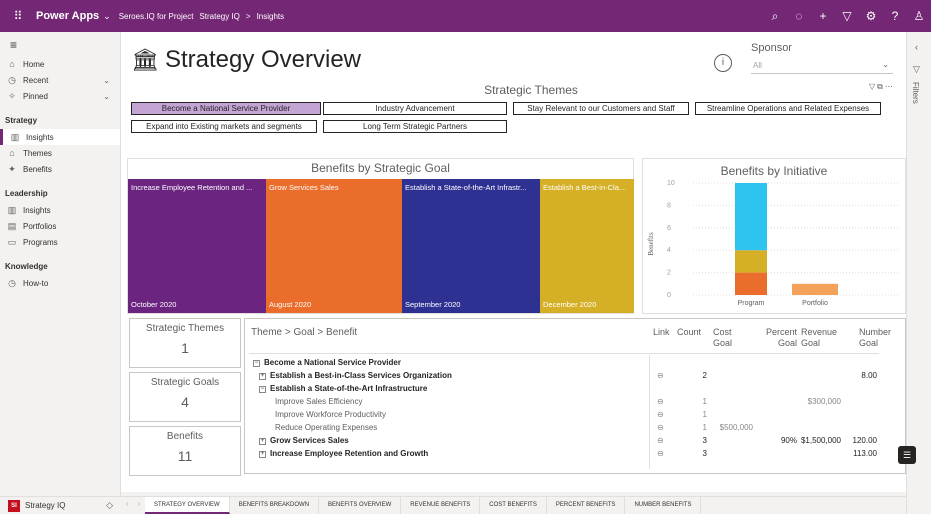  Describe the element at coordinates (587, 246) in the screenshot. I see `treemap-tile: Establish a Best-in-Cla... December 2020` at that location.